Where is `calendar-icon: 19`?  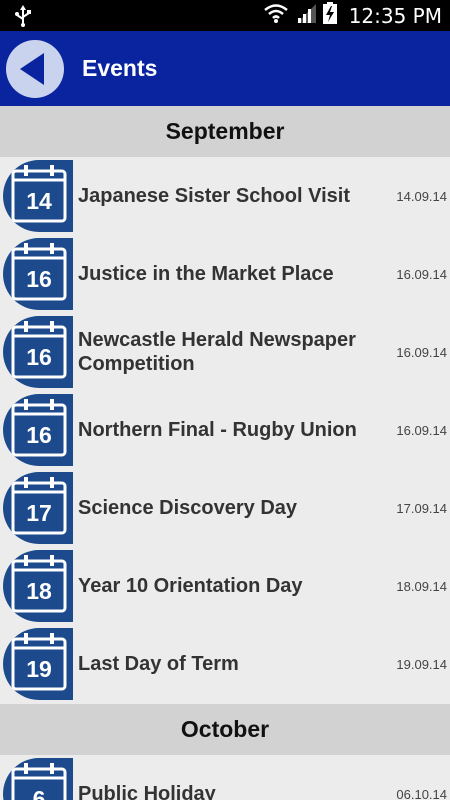
calendar-icon: 19 is located at coordinates (38, 664).